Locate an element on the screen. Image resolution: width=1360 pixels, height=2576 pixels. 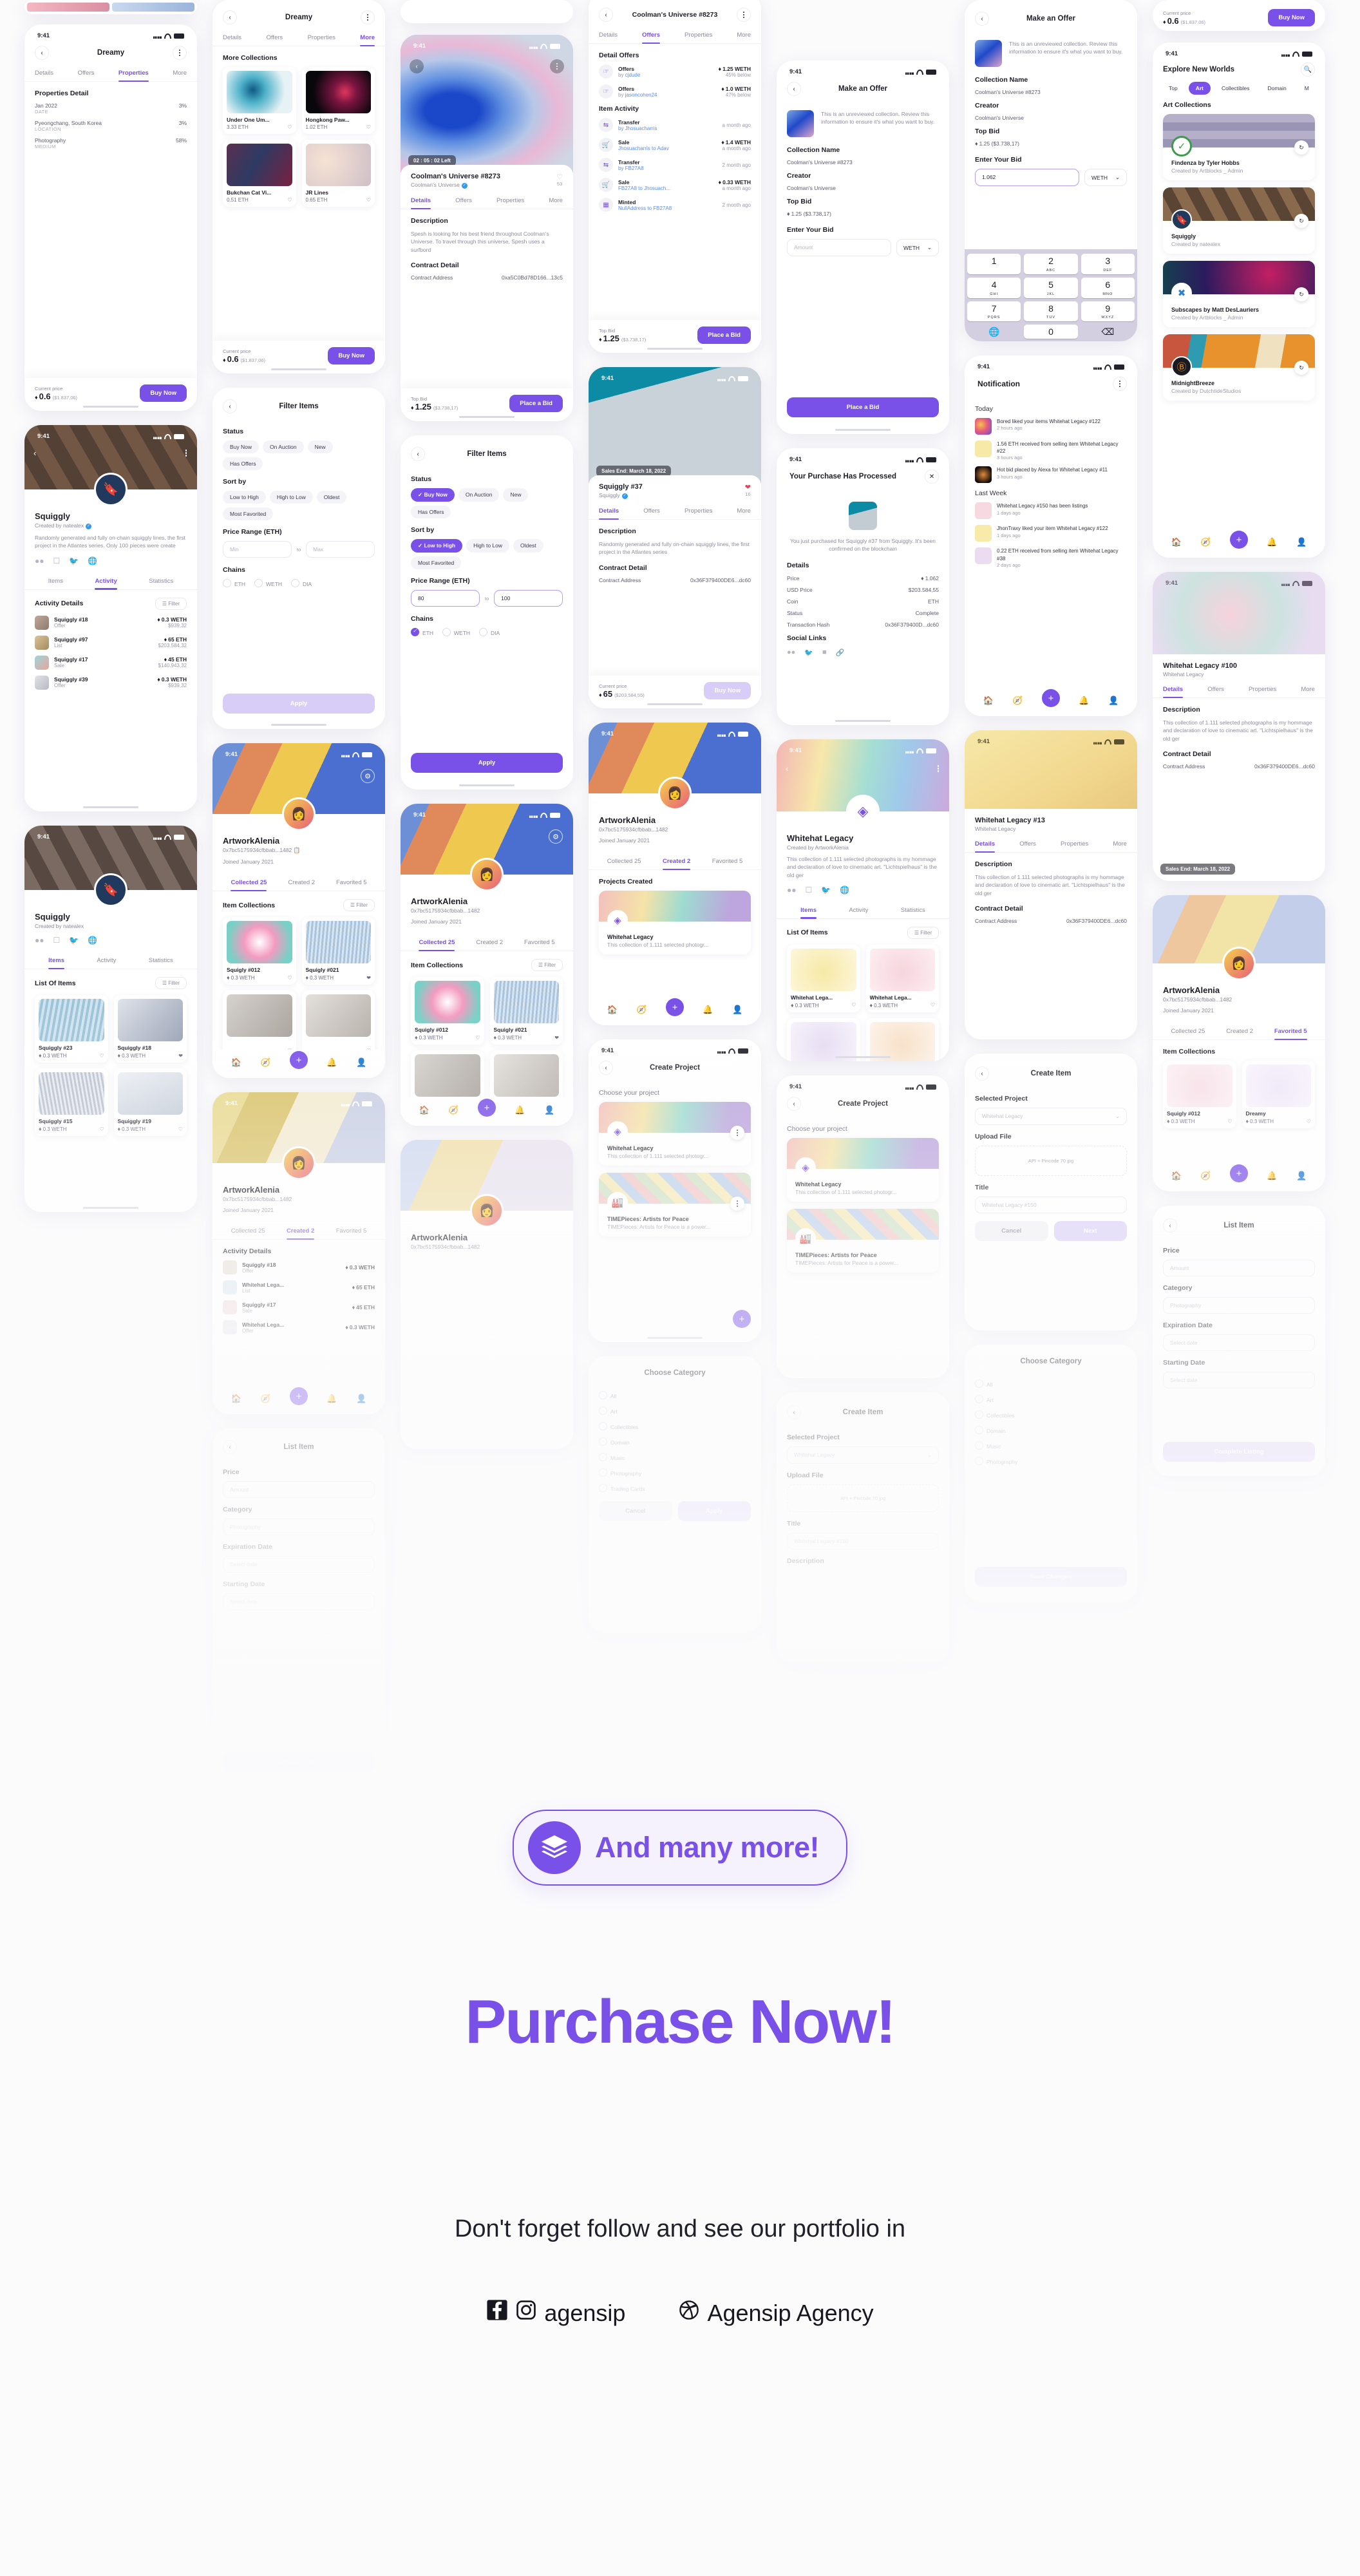
chip-most-favorited: Most Favorited is located at coordinates (248, 513).